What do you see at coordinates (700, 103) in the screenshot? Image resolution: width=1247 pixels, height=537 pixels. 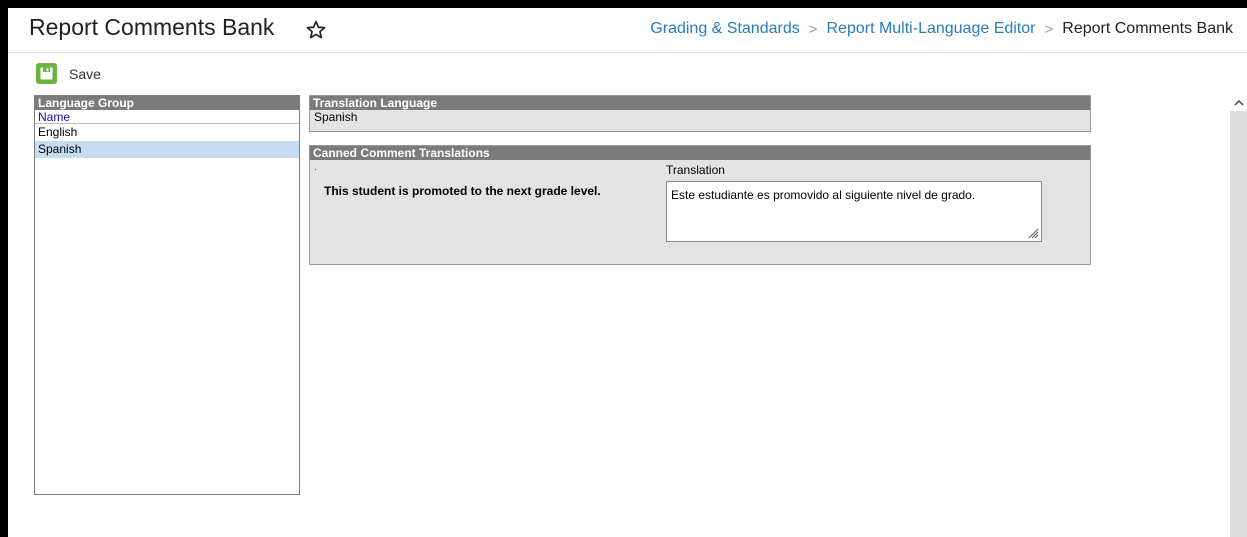 I see `translation-language-header: Translation Language` at bounding box center [700, 103].